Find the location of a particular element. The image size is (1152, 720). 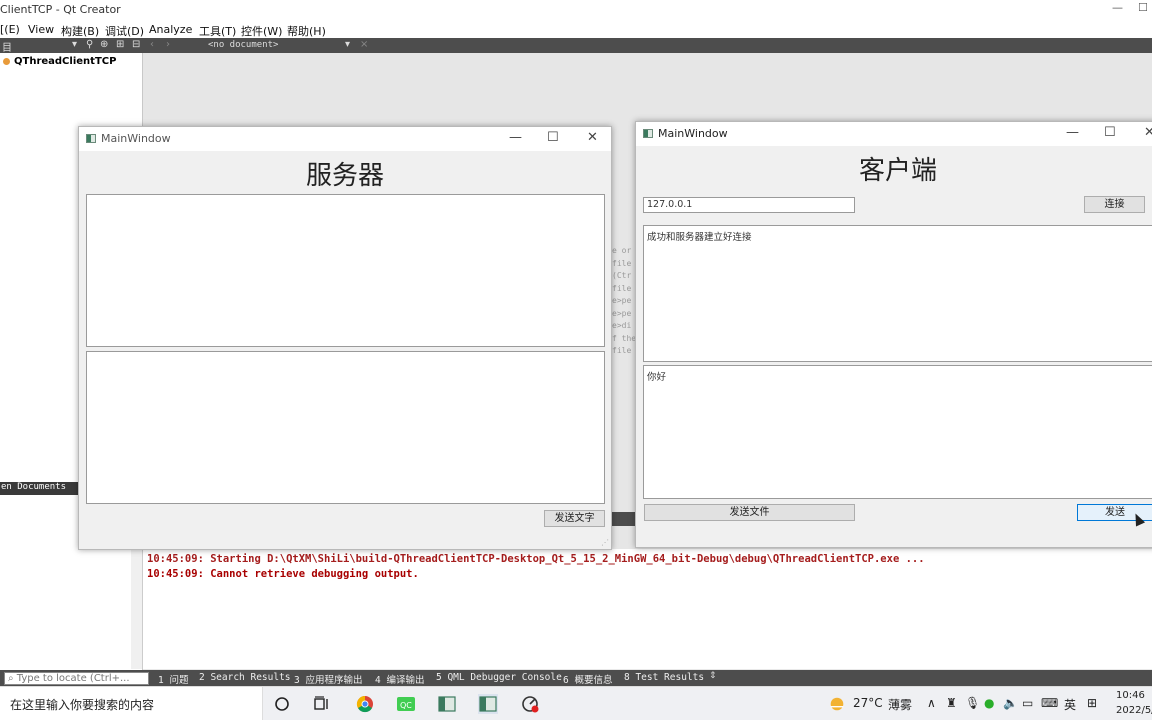

svg-text: QC is located at coordinates (406, 705).